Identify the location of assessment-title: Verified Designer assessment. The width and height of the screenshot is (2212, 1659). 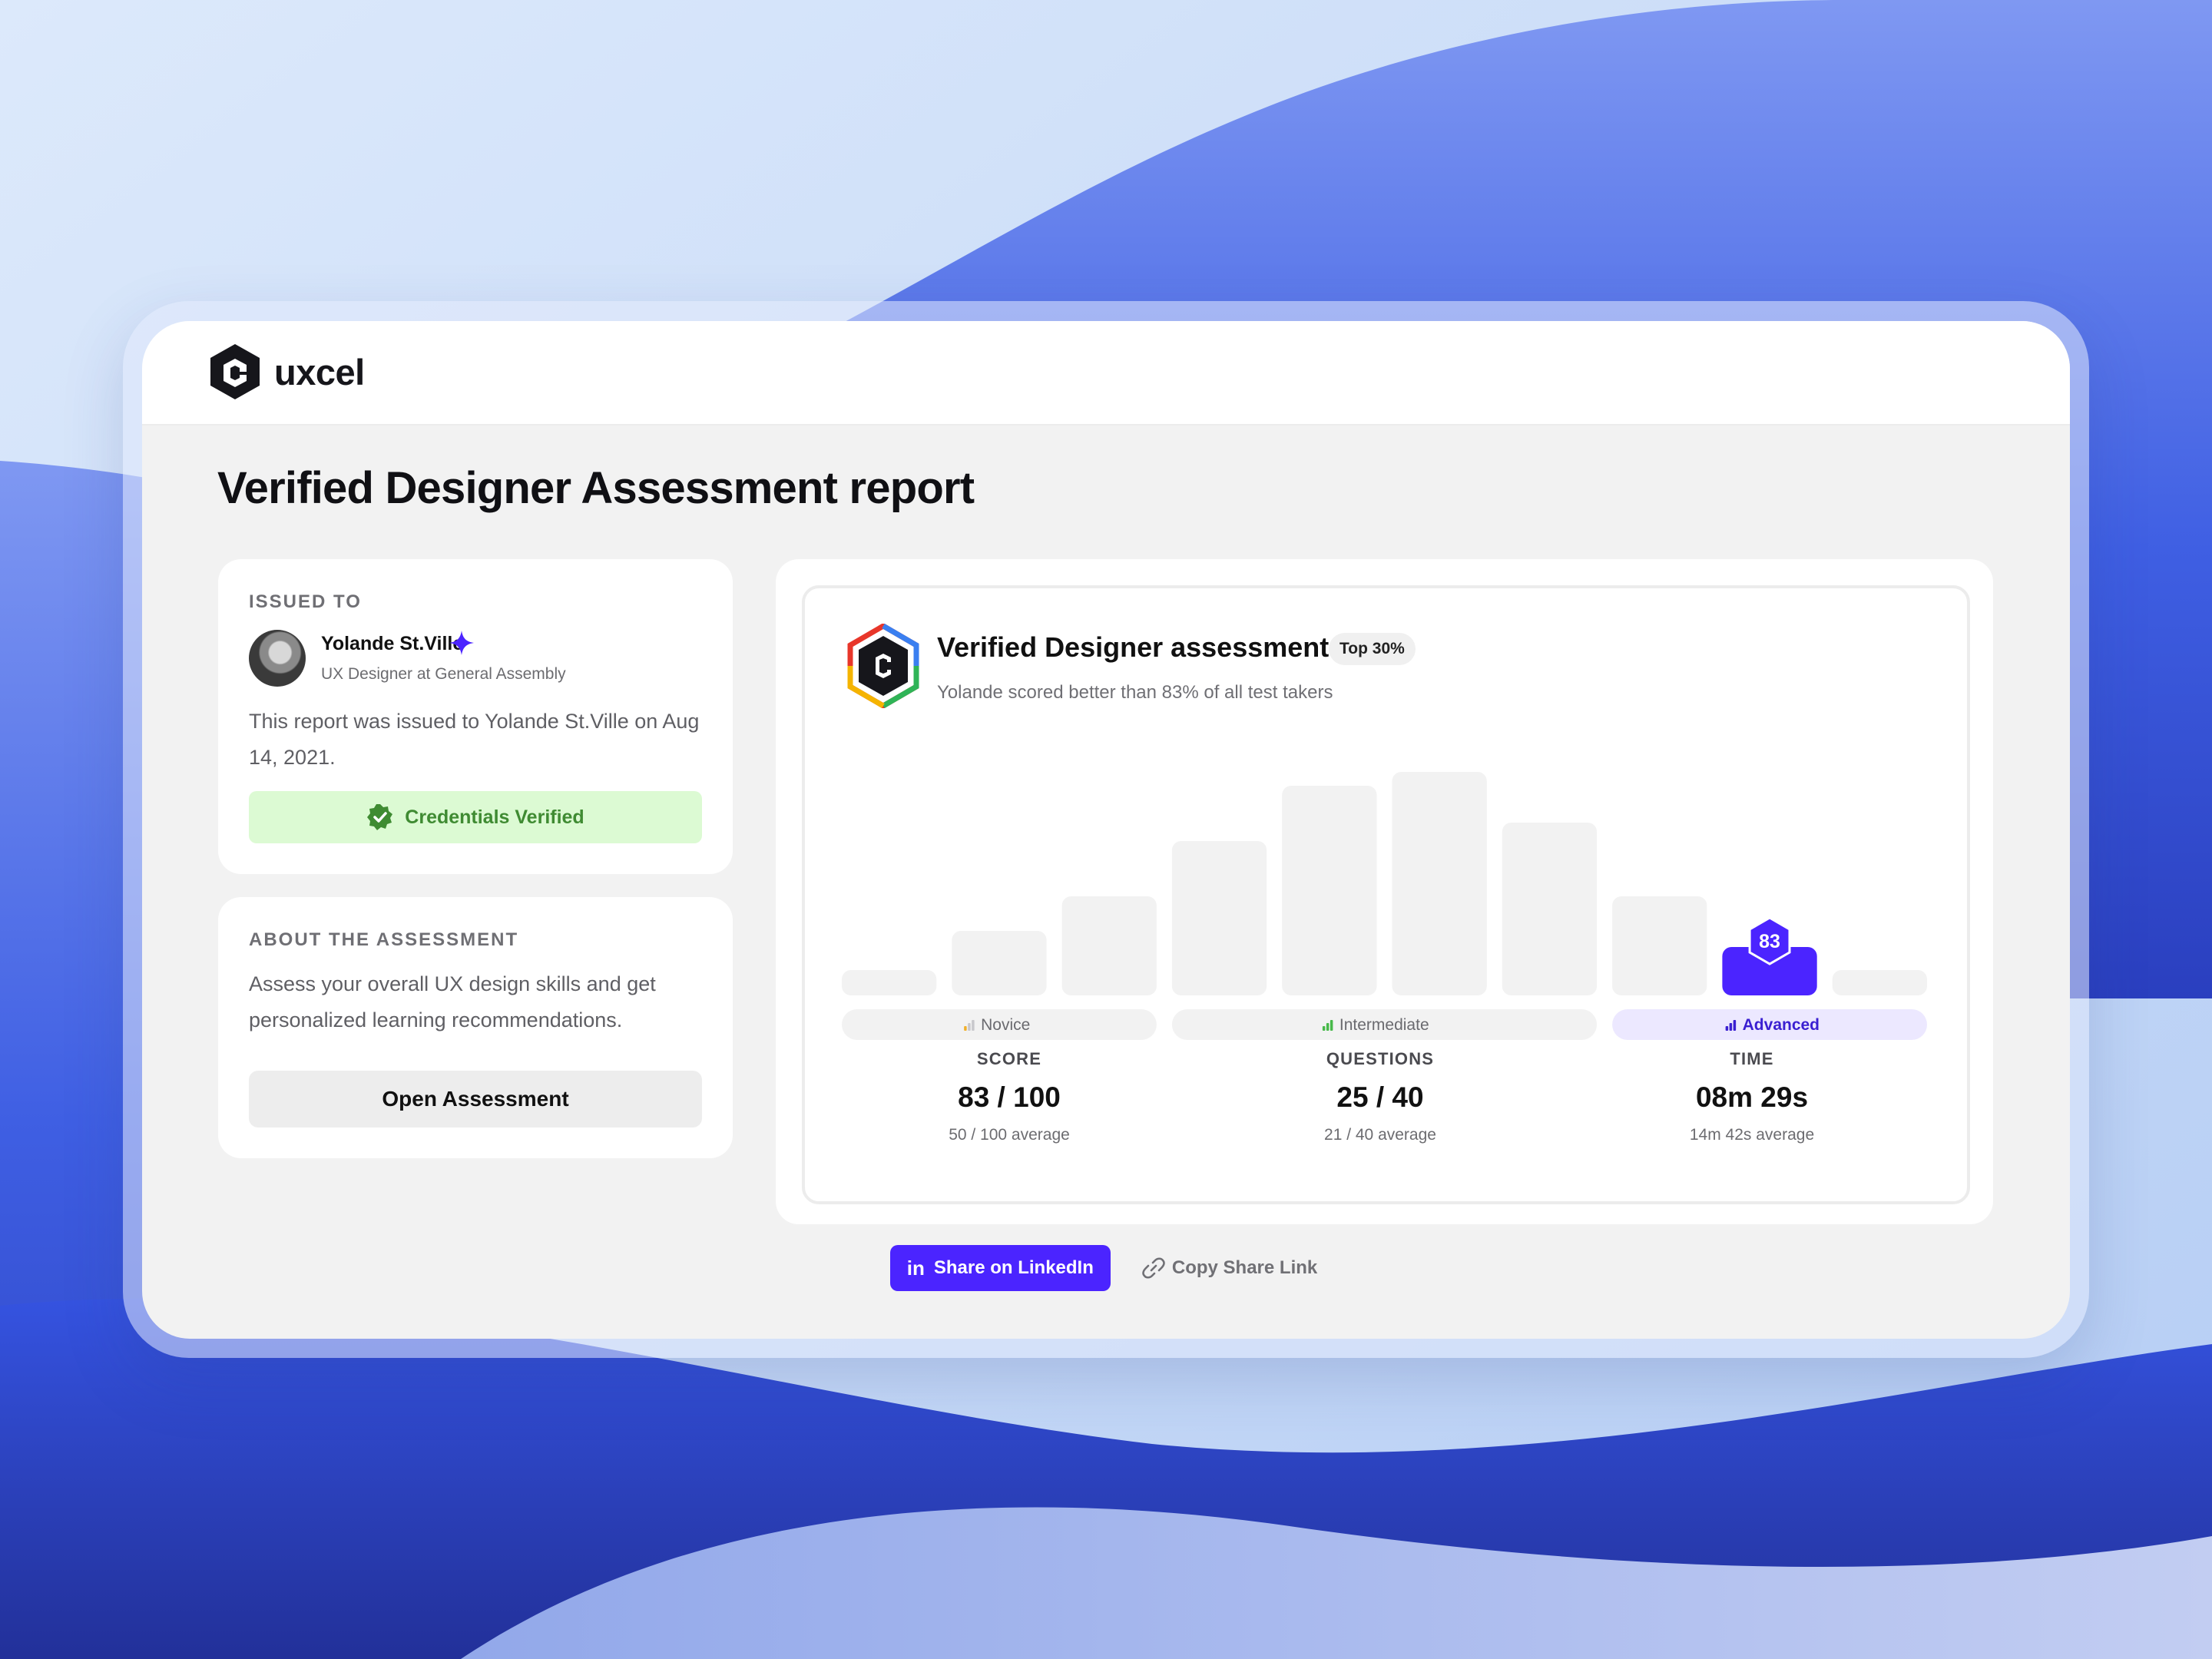
(1134, 647).